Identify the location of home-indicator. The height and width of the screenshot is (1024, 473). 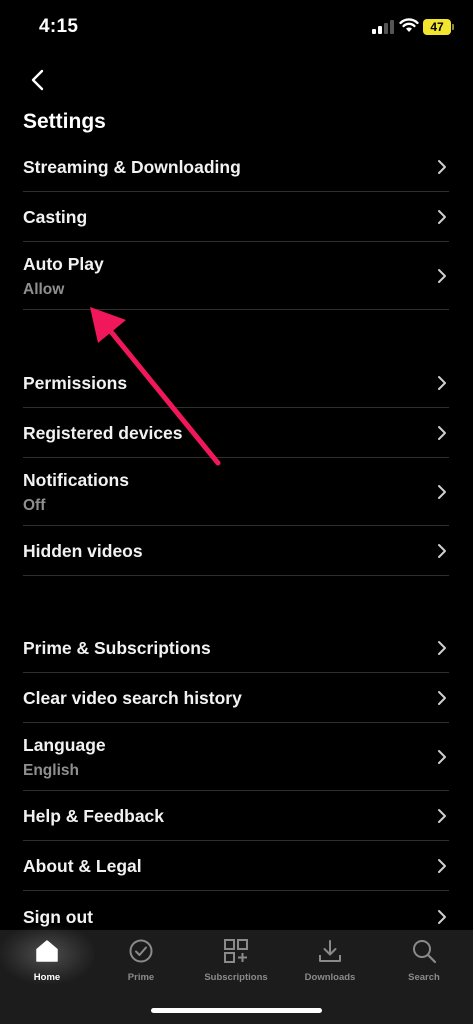
(236, 1010).